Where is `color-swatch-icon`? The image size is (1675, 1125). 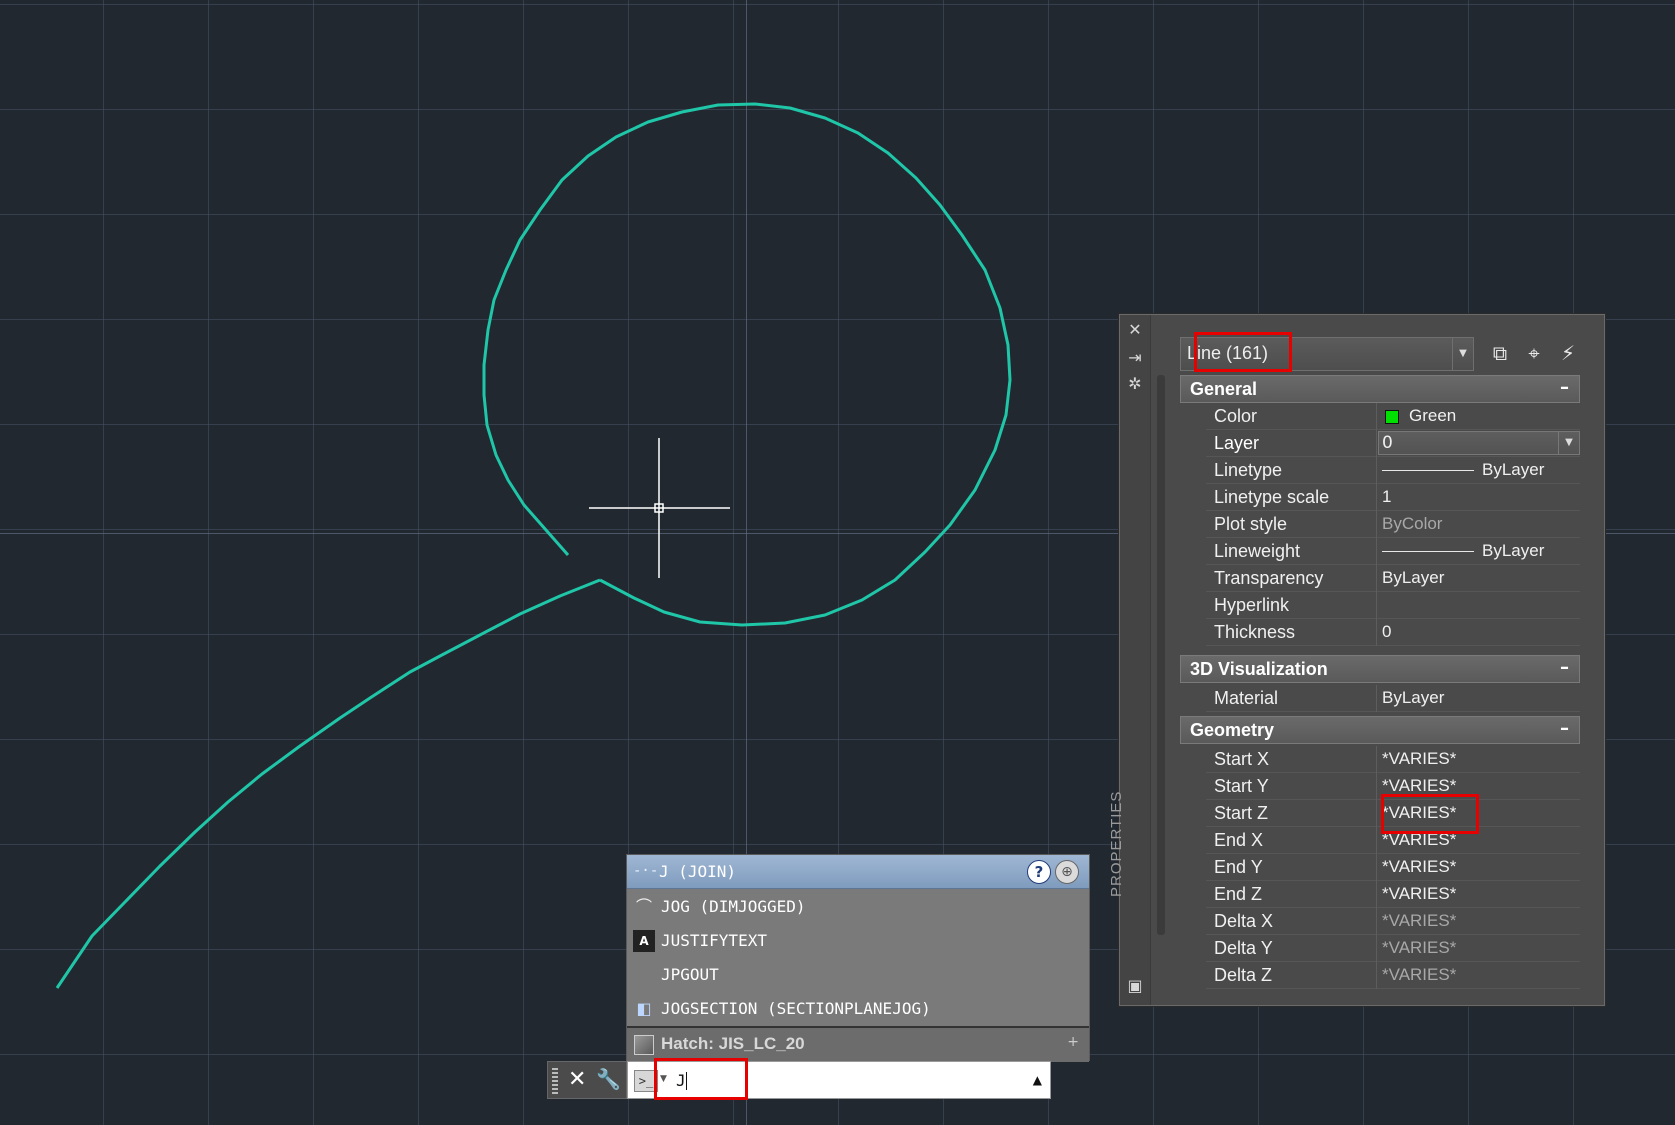
color-swatch-icon is located at coordinates (1392, 416).